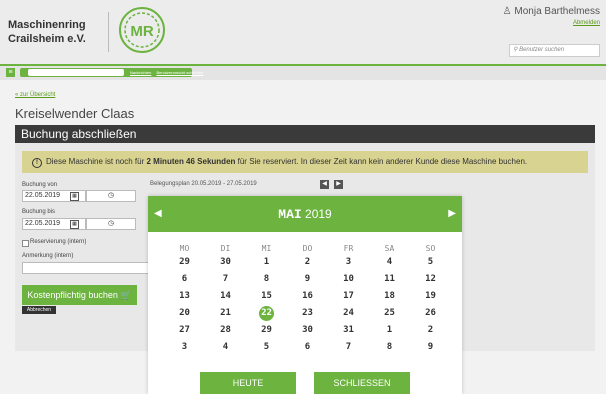 The height and width of the screenshot is (394, 606). What do you see at coordinates (557, 11) in the screenshot?
I see `user-name: Monja Barthelmess` at bounding box center [557, 11].